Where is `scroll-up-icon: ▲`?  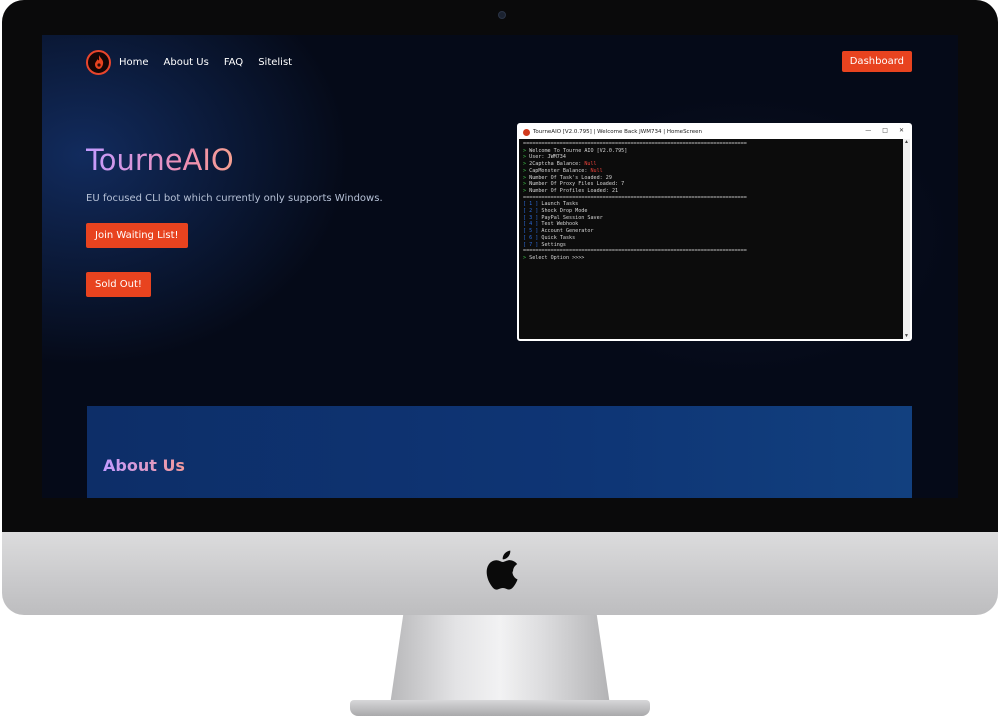 scroll-up-icon: ▲ is located at coordinates (906, 142).